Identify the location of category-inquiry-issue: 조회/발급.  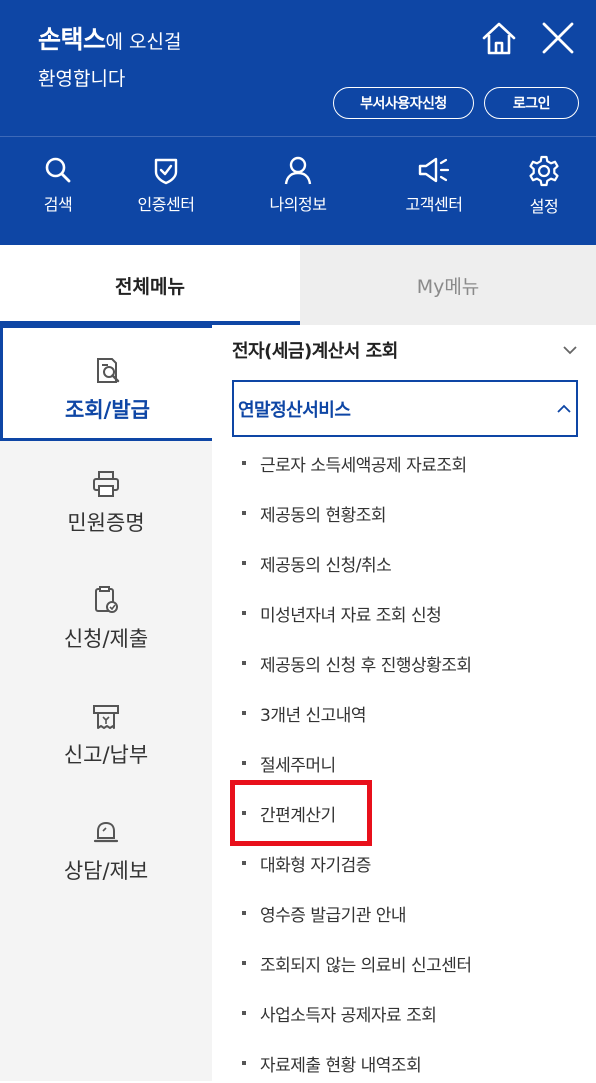
(106, 383).